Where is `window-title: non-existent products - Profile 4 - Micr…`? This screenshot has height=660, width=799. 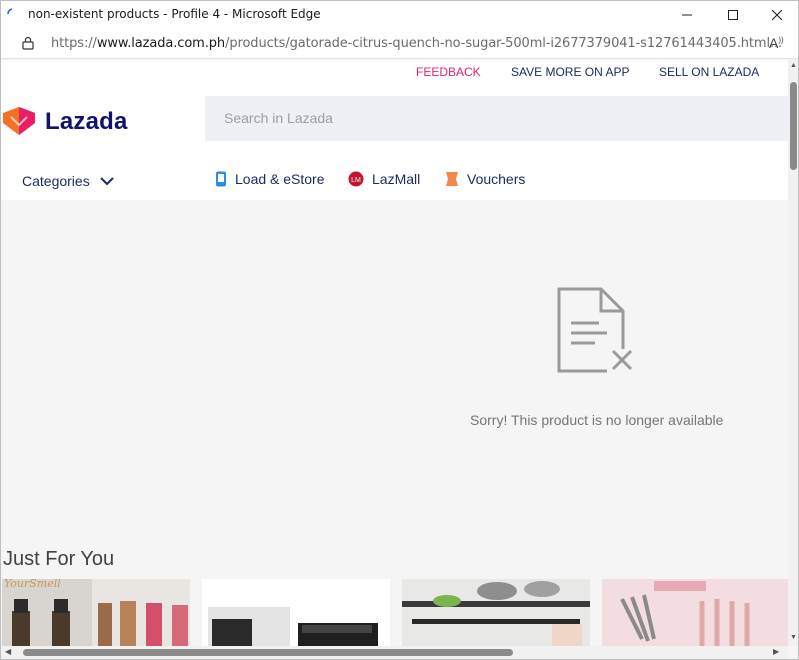 window-title: non-existent products - Profile 4 - Micr… is located at coordinates (174, 14).